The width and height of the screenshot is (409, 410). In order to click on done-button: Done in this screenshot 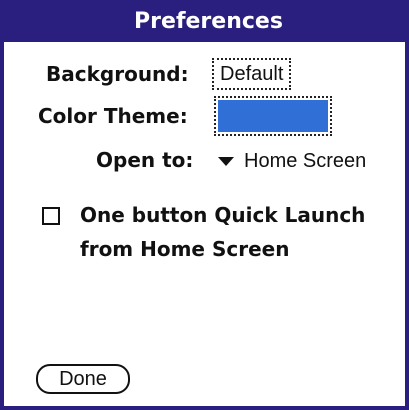, I will do `click(83, 379)`.